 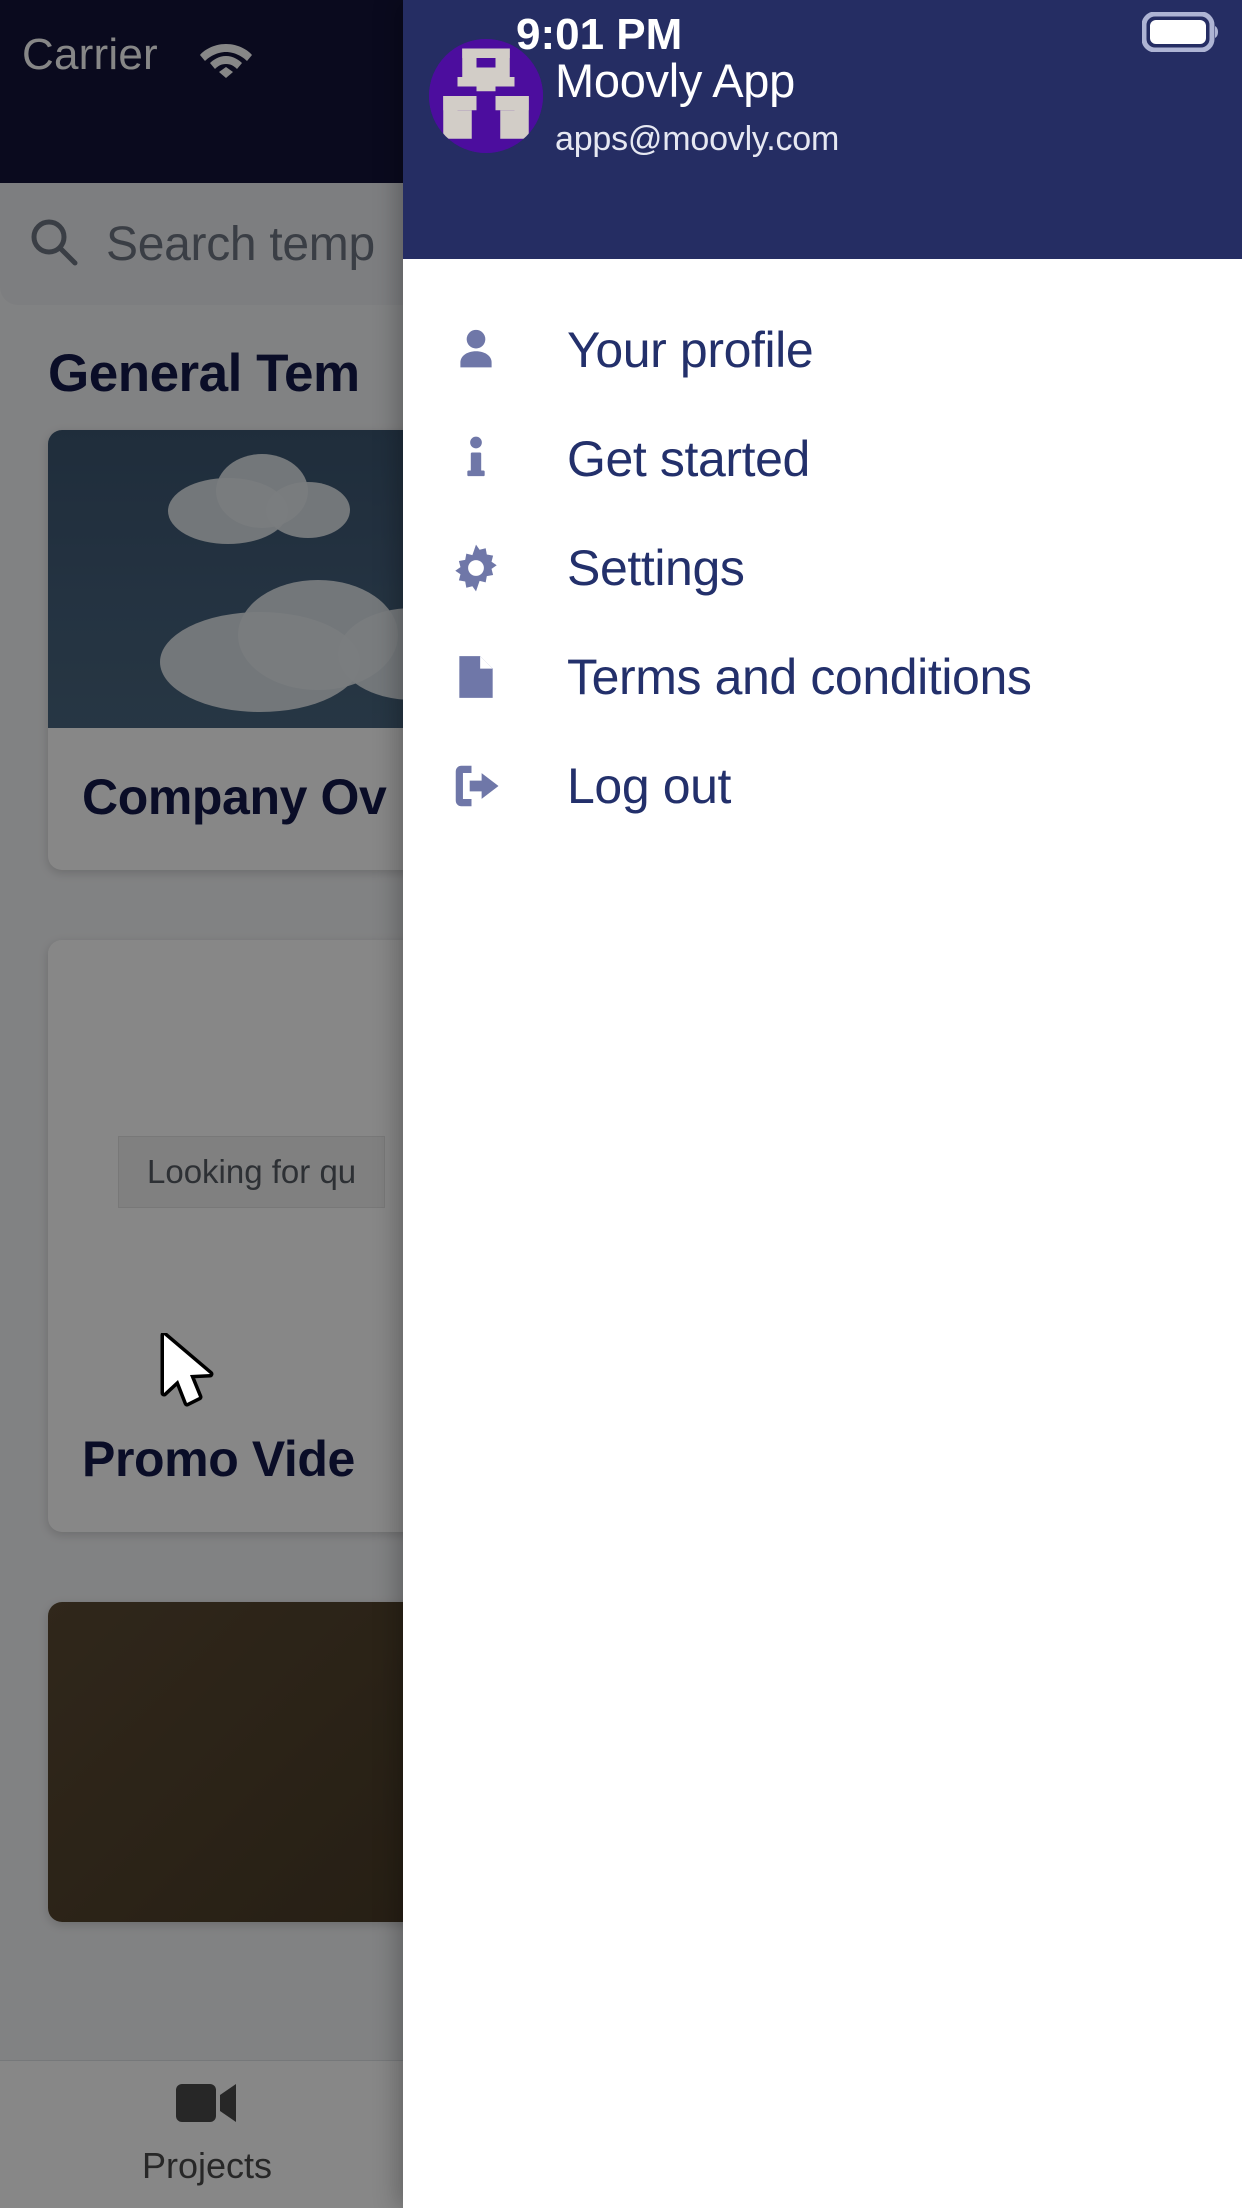 I want to click on menu-item-get-started: Get started, so click(x=822, y=458).